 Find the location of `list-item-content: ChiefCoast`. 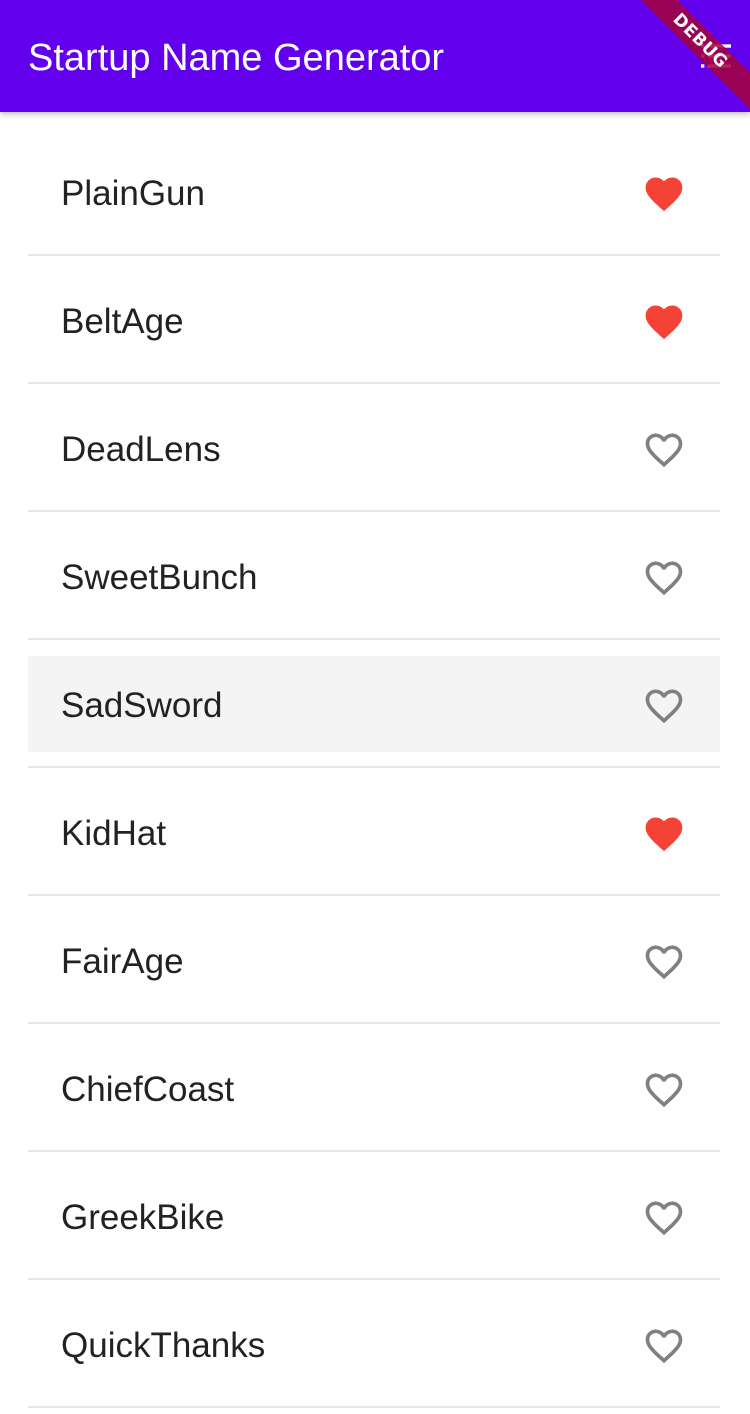

list-item-content: ChiefCoast is located at coordinates (374, 1088).